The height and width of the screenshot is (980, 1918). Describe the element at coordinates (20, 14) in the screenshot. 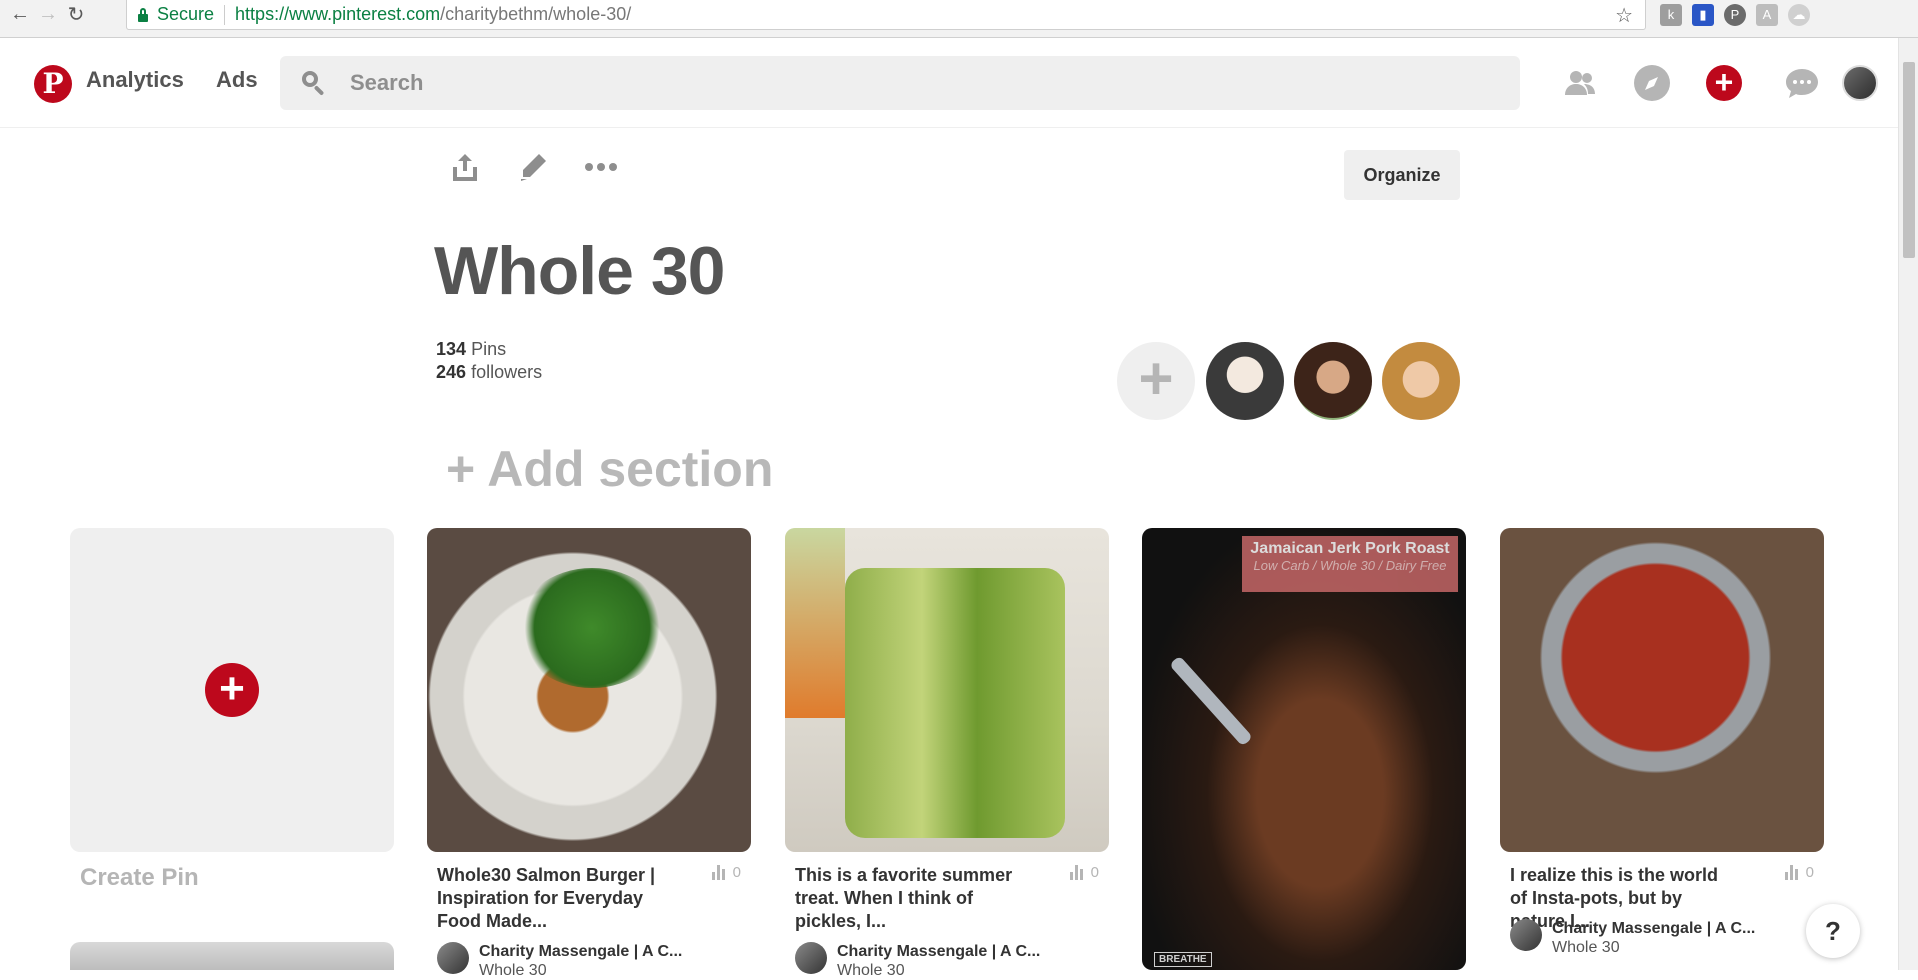

I see `back-icon: ←` at that location.